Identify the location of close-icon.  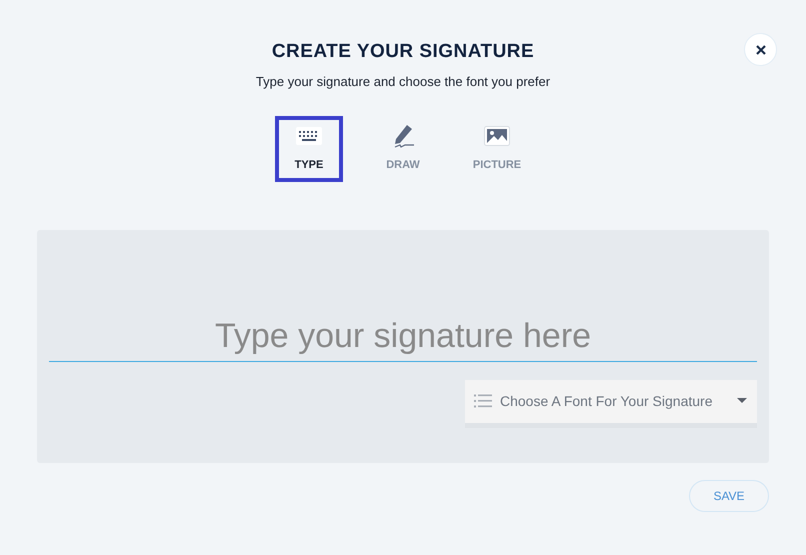
(761, 49).